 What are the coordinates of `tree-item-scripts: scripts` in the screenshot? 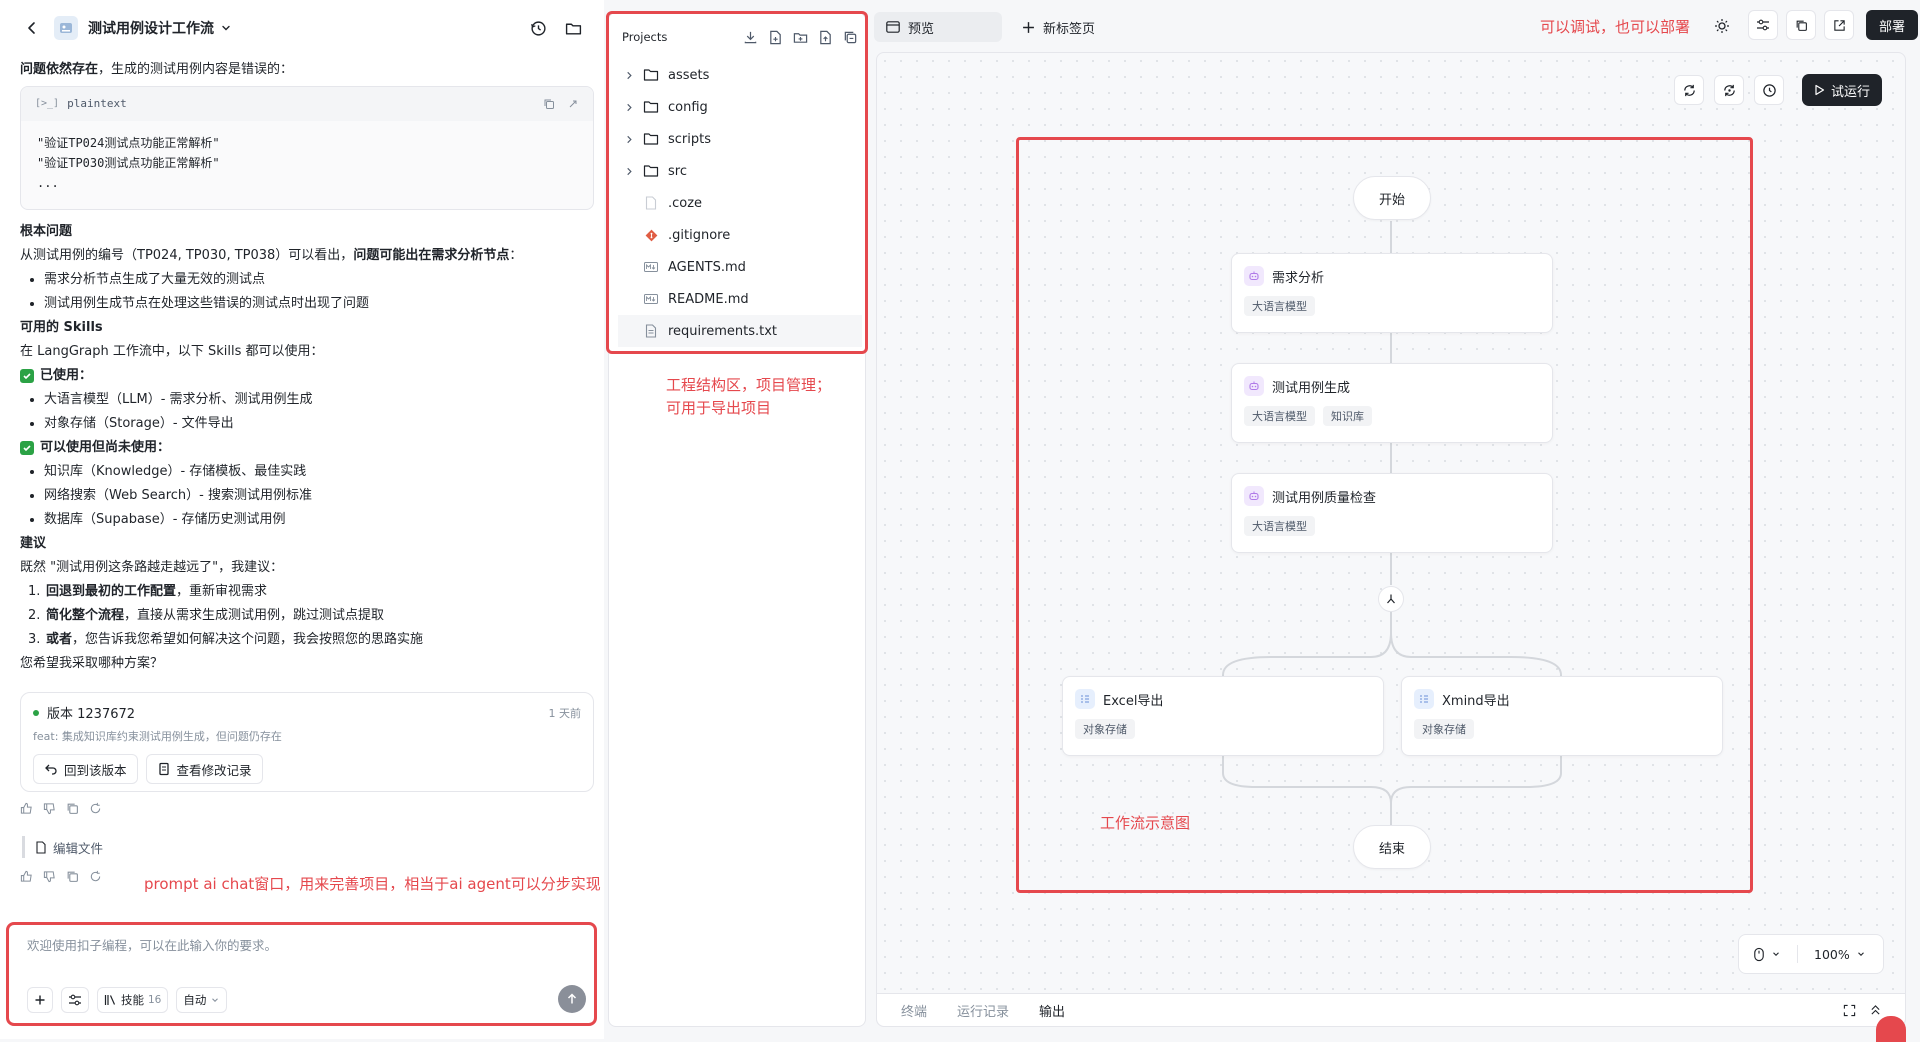 It's located at (740, 139).